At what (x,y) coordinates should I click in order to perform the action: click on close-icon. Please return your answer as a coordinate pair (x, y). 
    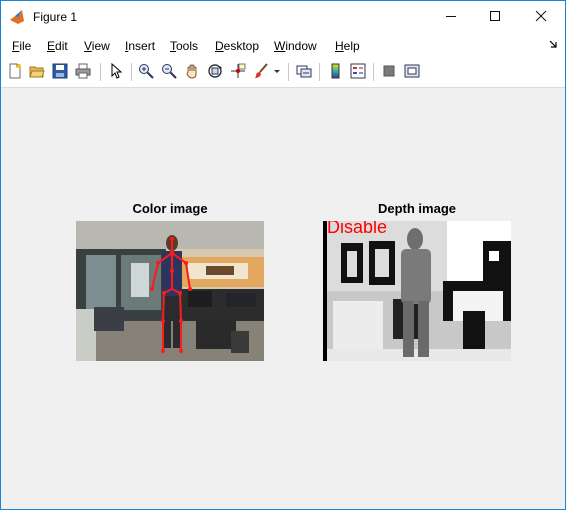
    Looking at the image, I should click on (541, 18).